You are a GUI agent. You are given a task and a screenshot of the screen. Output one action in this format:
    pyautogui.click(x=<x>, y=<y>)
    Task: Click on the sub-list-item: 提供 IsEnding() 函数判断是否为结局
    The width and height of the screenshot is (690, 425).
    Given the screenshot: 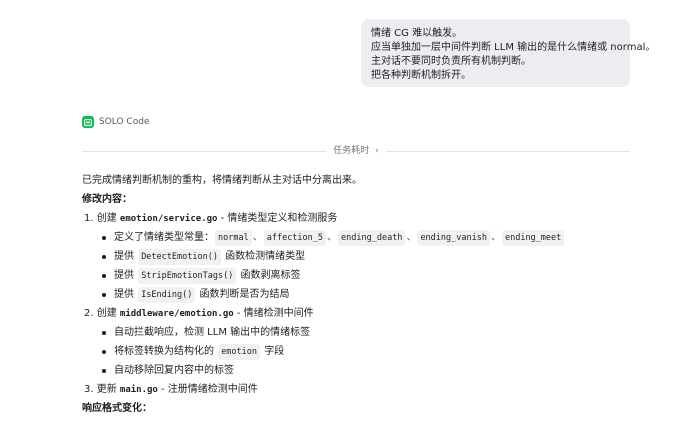 What is the action you would take?
    pyautogui.click(x=362, y=294)
    